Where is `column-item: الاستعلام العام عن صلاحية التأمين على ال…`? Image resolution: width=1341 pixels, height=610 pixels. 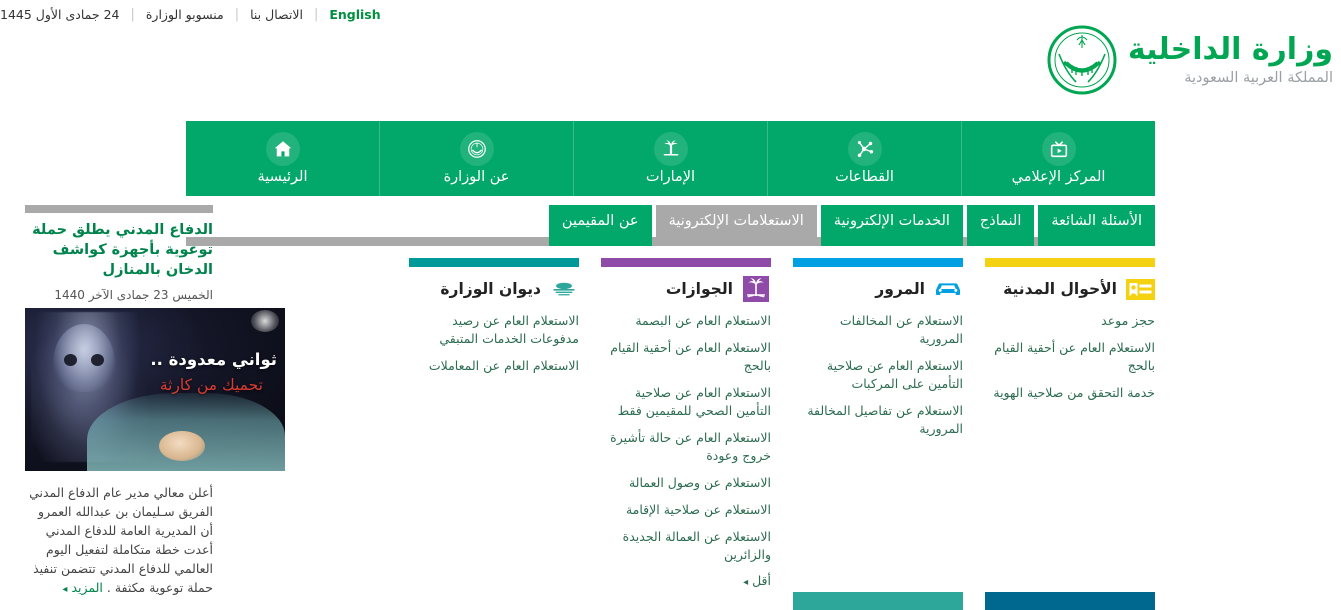
column-item: الاستعلام العام عن صلاحية التأمين على ال… is located at coordinates (878, 375).